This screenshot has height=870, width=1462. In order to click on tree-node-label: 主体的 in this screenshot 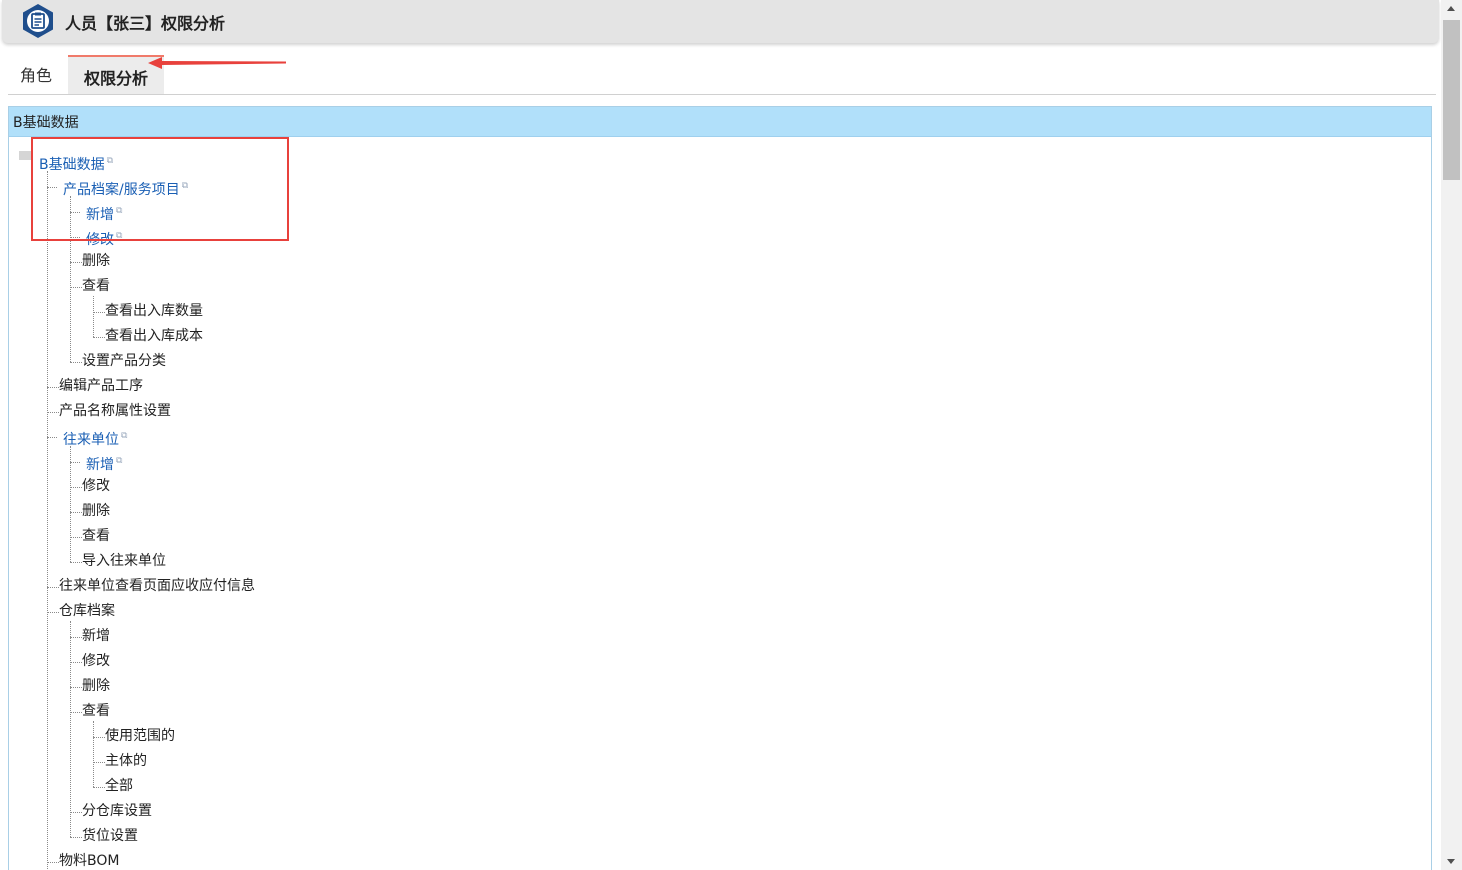, I will do `click(126, 761)`.